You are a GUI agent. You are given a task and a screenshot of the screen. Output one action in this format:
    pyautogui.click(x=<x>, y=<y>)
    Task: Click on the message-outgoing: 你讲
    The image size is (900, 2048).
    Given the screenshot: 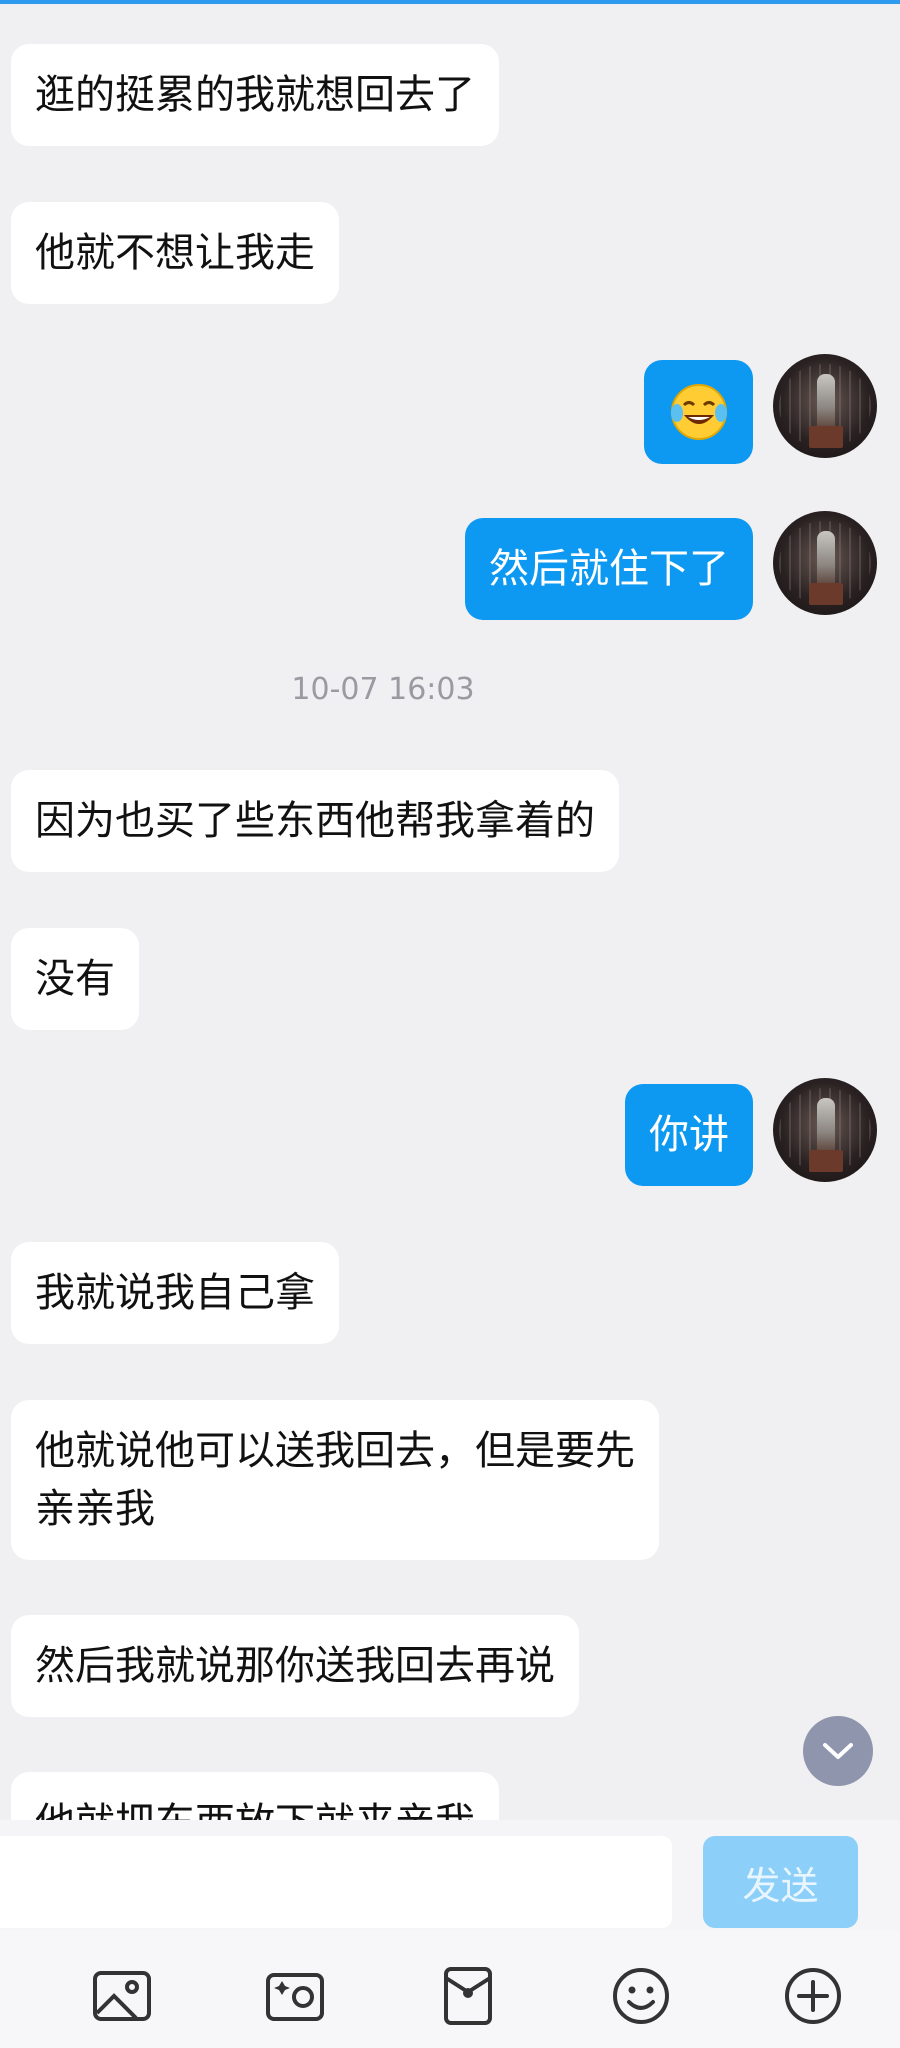 What is the action you would take?
    pyautogui.click(x=689, y=1135)
    